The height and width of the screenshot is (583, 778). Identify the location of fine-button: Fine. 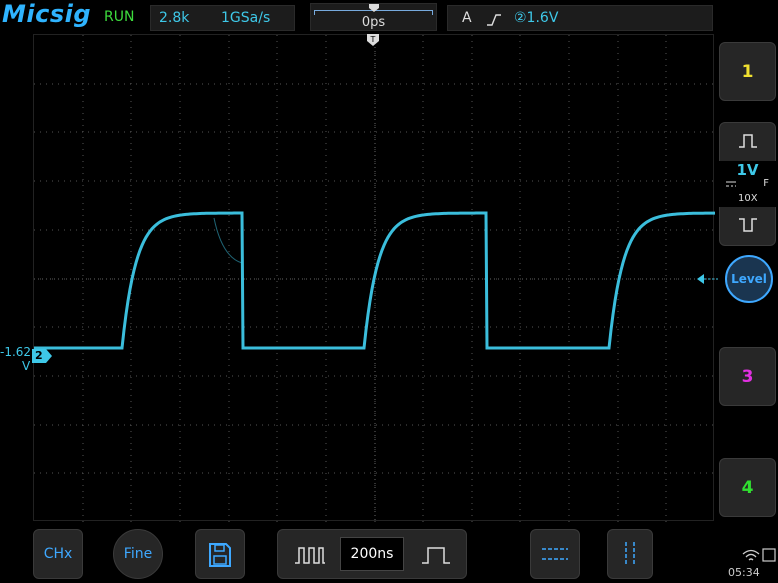
(138, 554).